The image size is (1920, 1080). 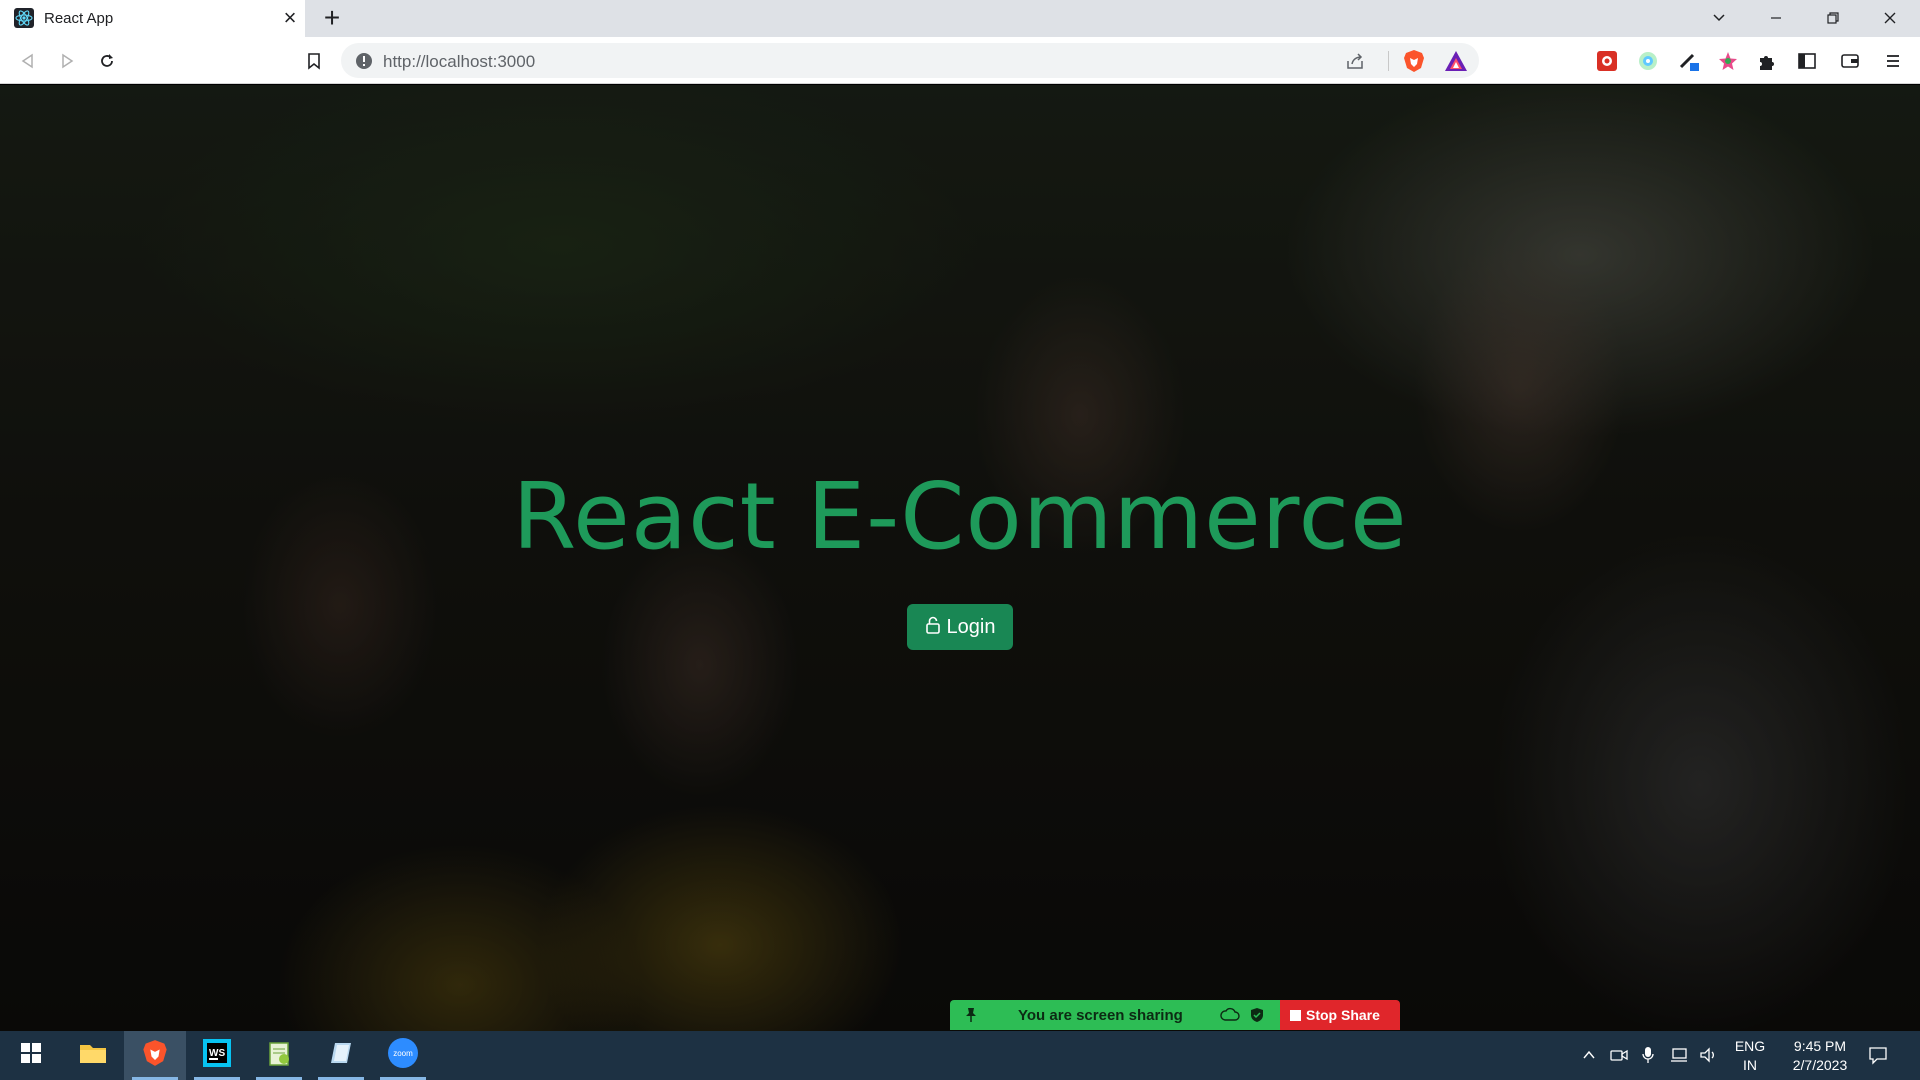 What do you see at coordinates (1589, 1055) in the screenshot?
I see `show-hidden-icons-chevron-icon` at bounding box center [1589, 1055].